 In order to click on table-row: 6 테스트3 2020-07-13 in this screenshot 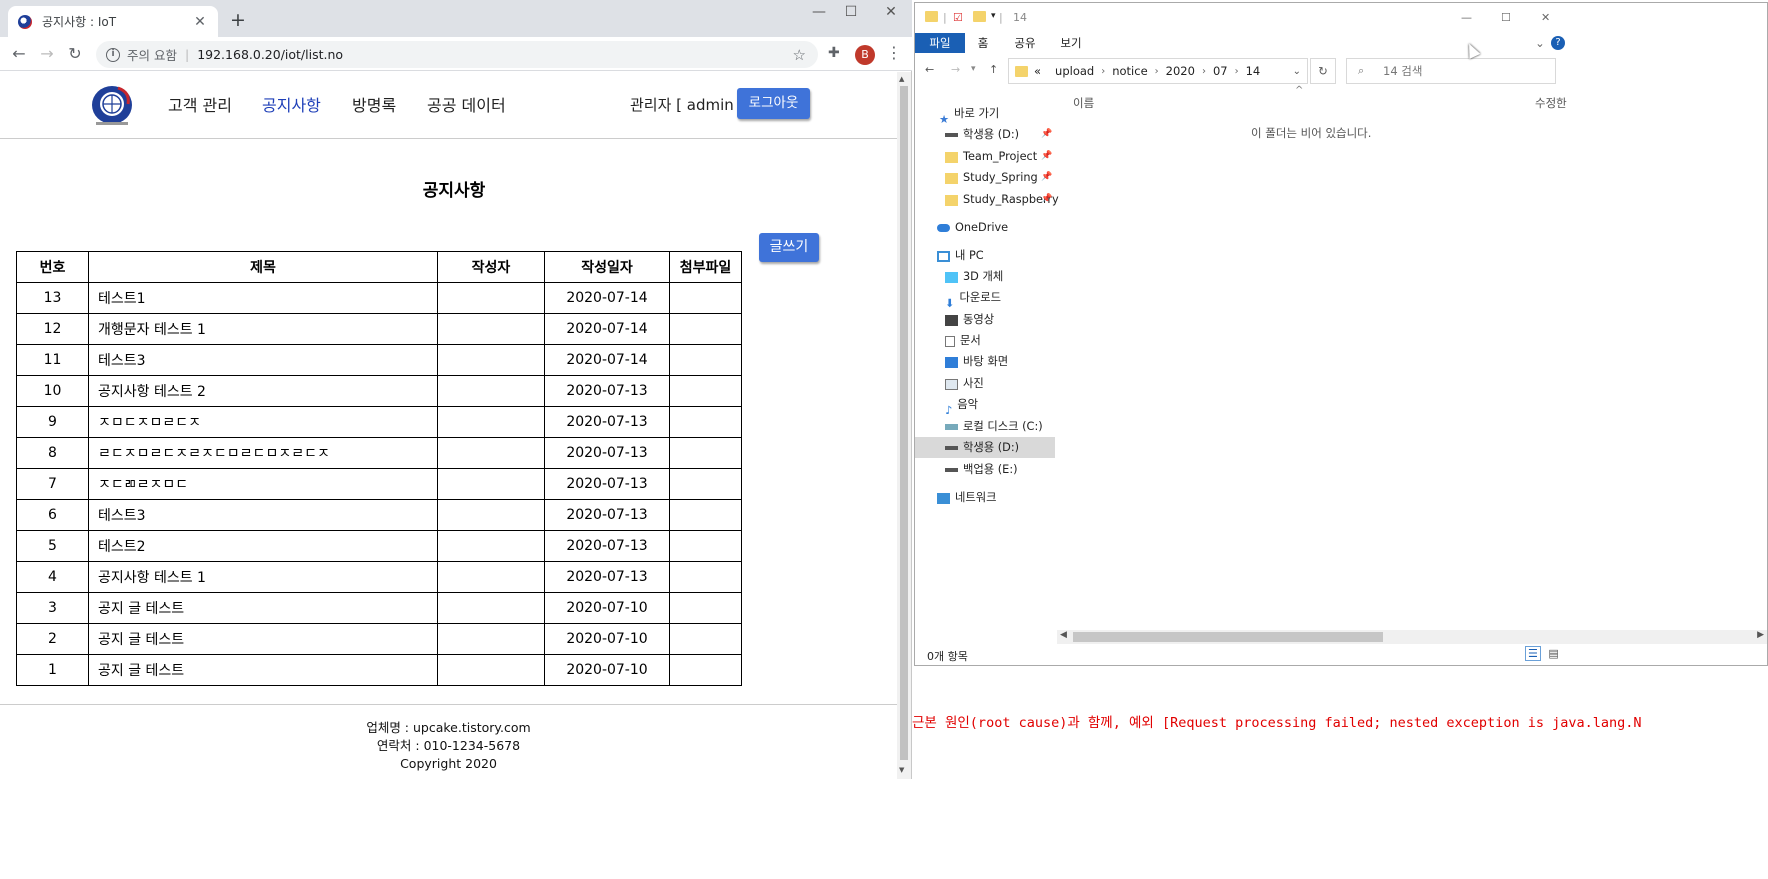, I will do `click(379, 515)`.